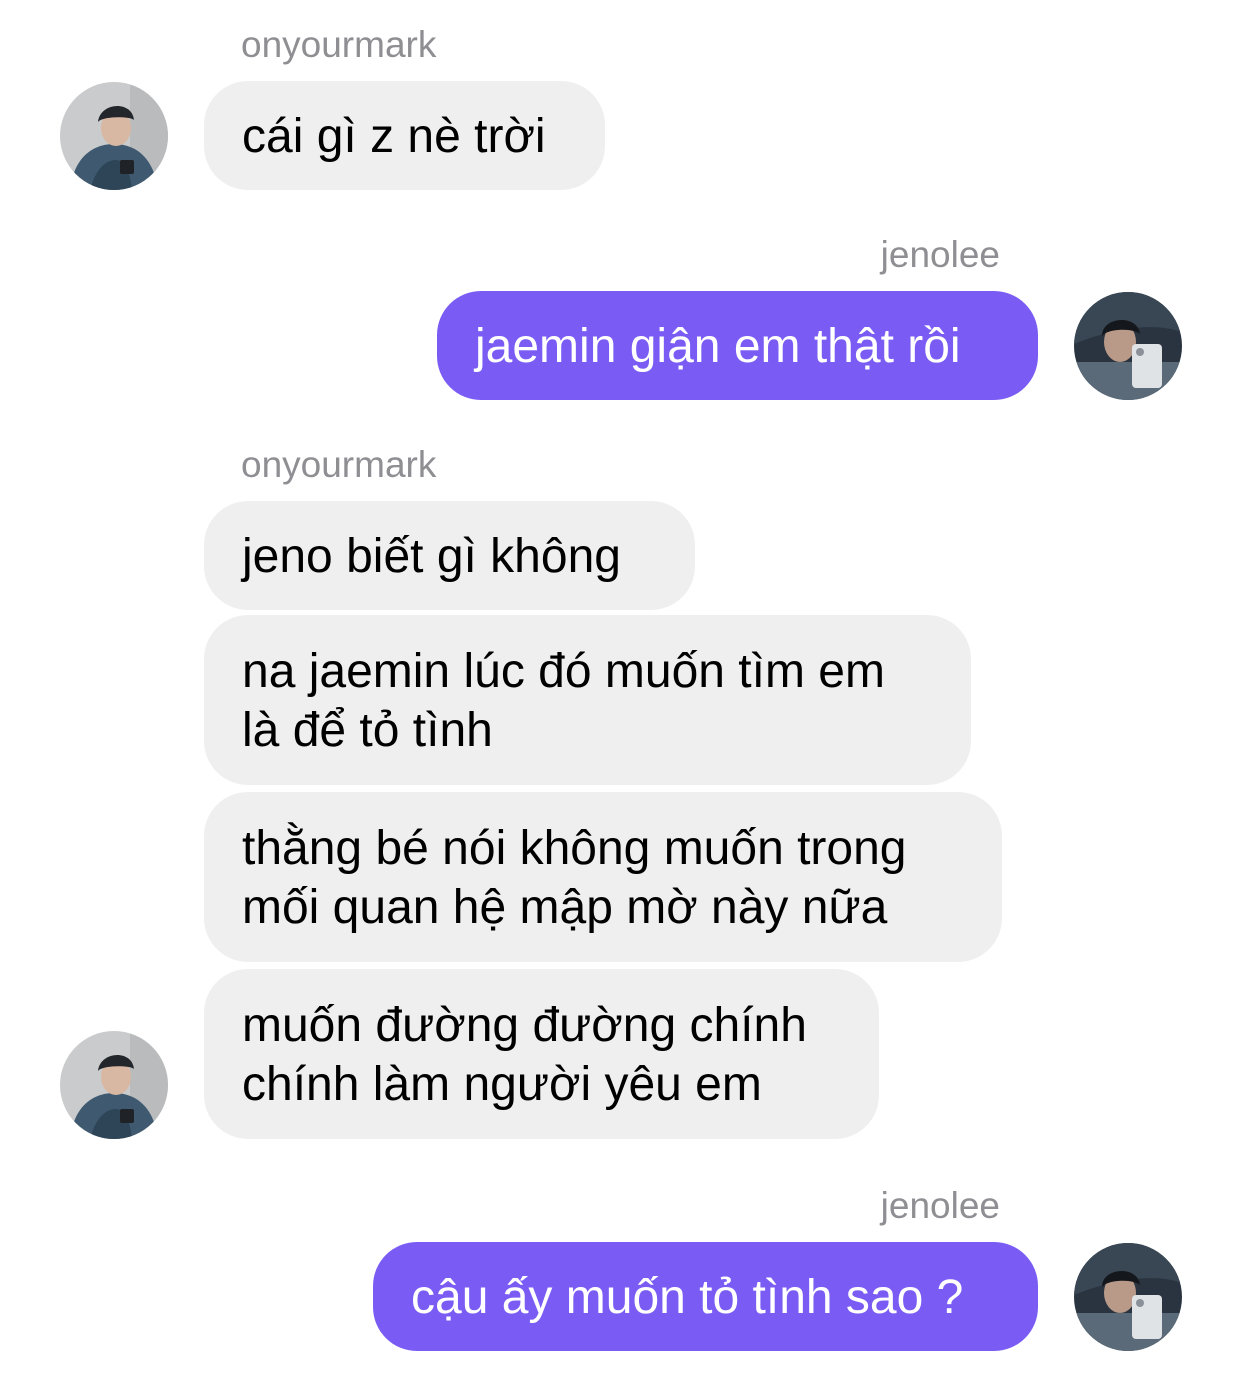 The height and width of the screenshot is (1385, 1242). Describe the element at coordinates (563, 671) in the screenshot. I see `message-text-line: na jaemin lúc đó muốn tìm em` at that location.